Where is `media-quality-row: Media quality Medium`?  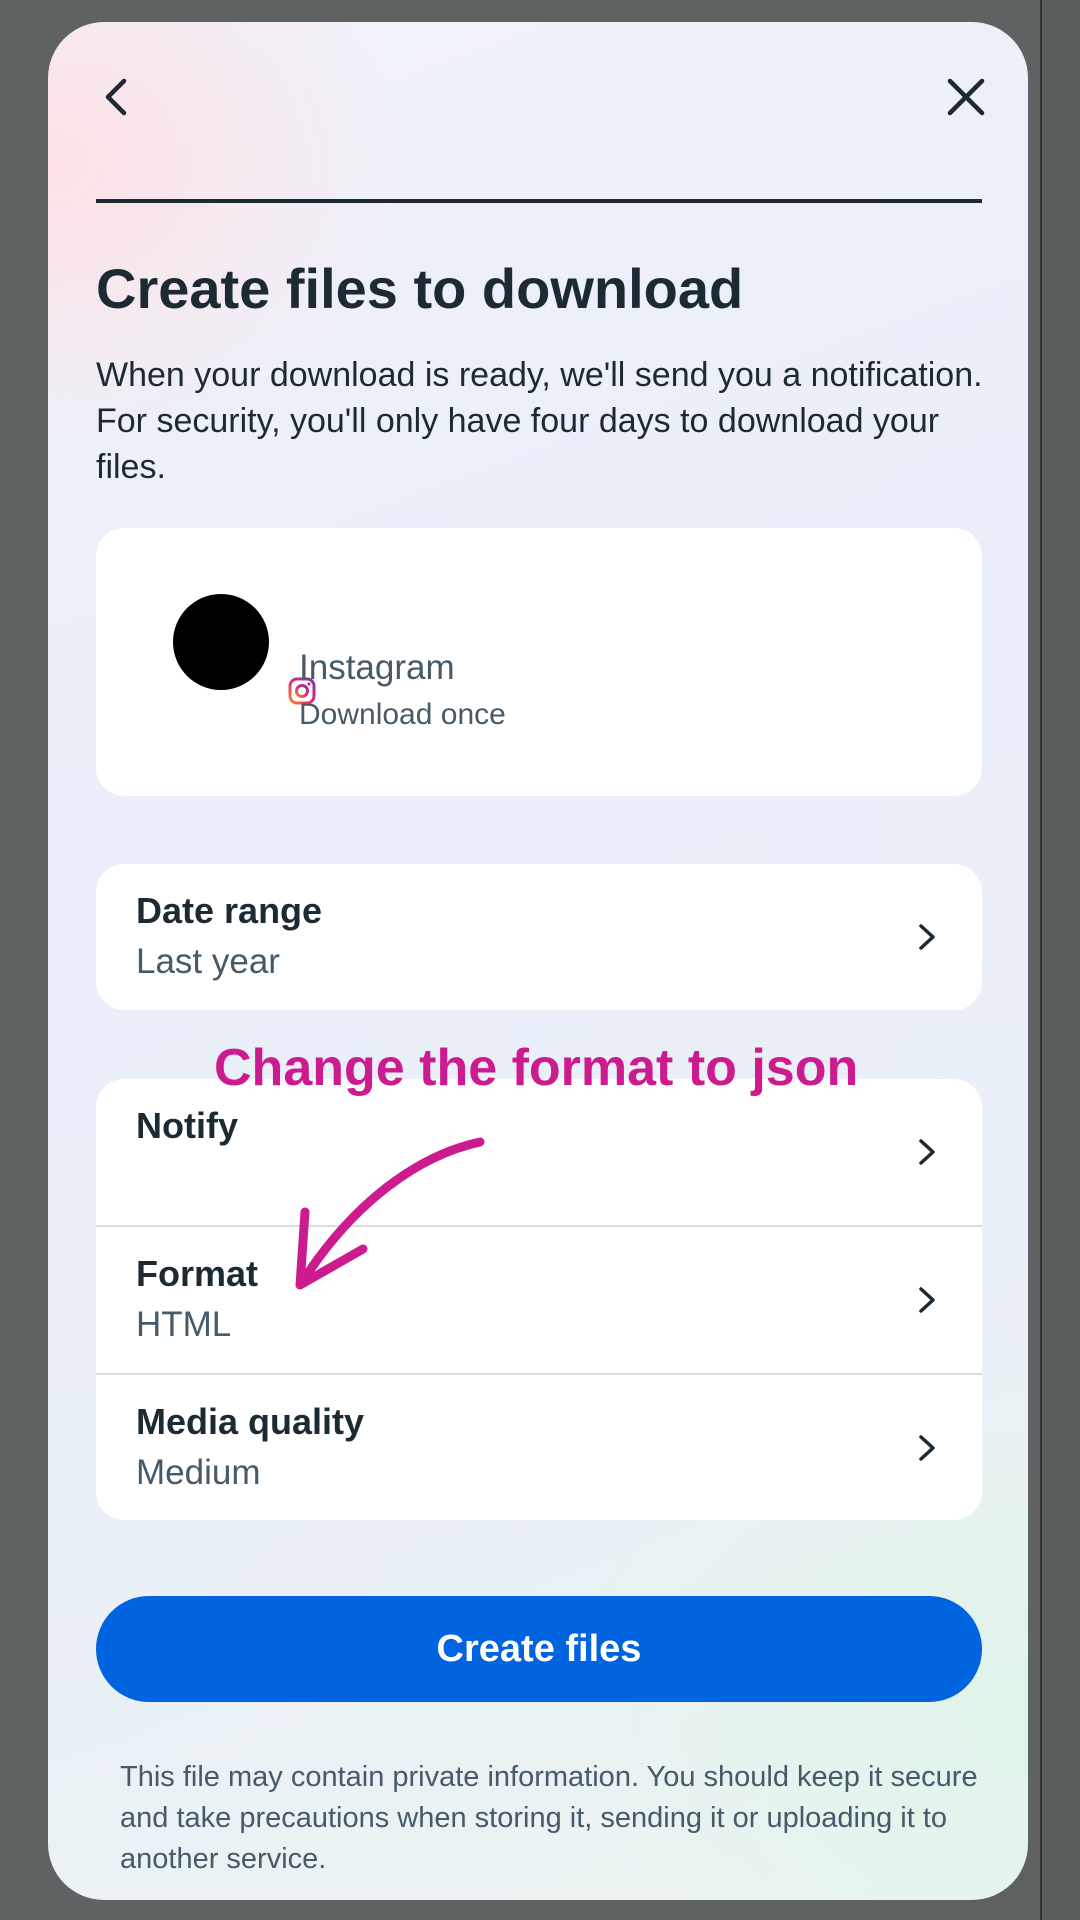 media-quality-row: Media quality Medium is located at coordinates (539, 1448).